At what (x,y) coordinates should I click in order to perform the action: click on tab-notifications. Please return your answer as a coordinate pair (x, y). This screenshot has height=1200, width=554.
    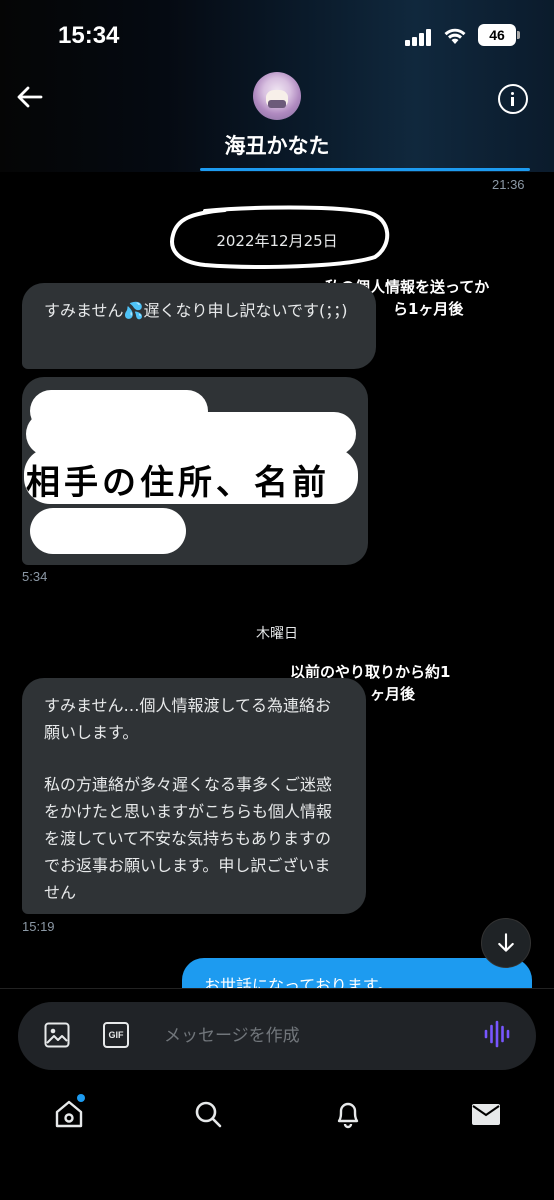
    Looking at the image, I should click on (348, 1114).